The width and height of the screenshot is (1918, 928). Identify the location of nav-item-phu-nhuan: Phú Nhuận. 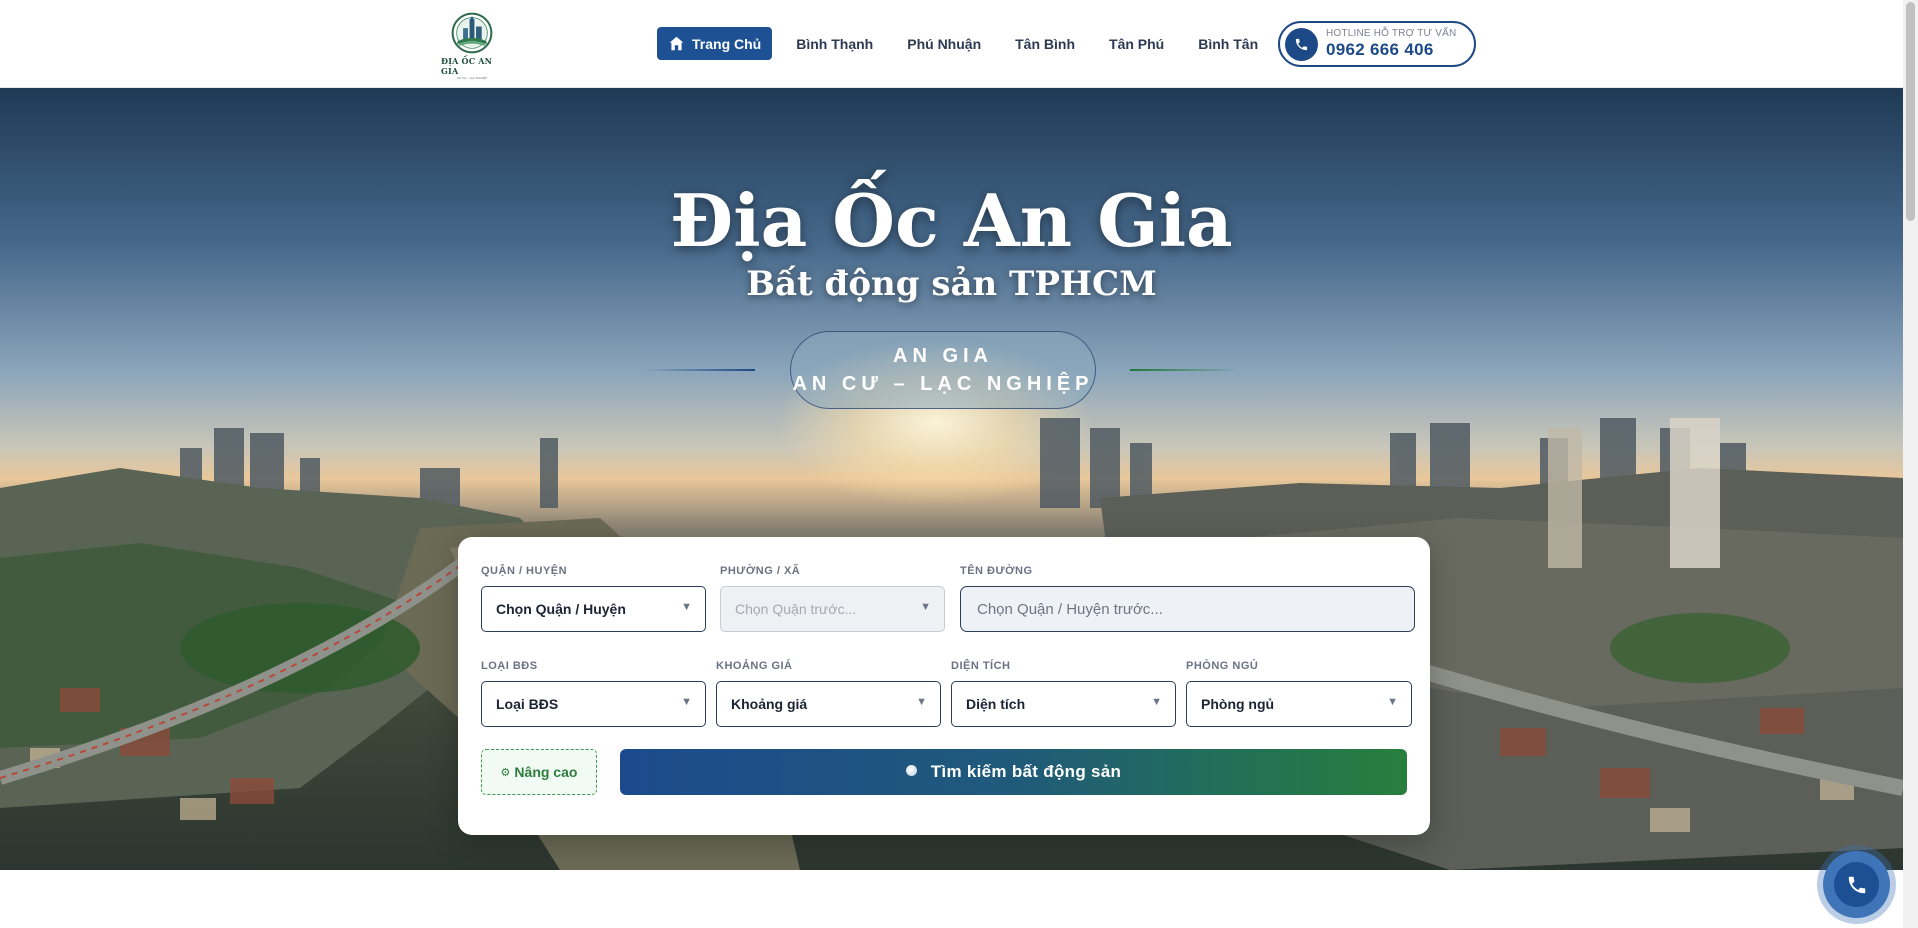
(944, 44).